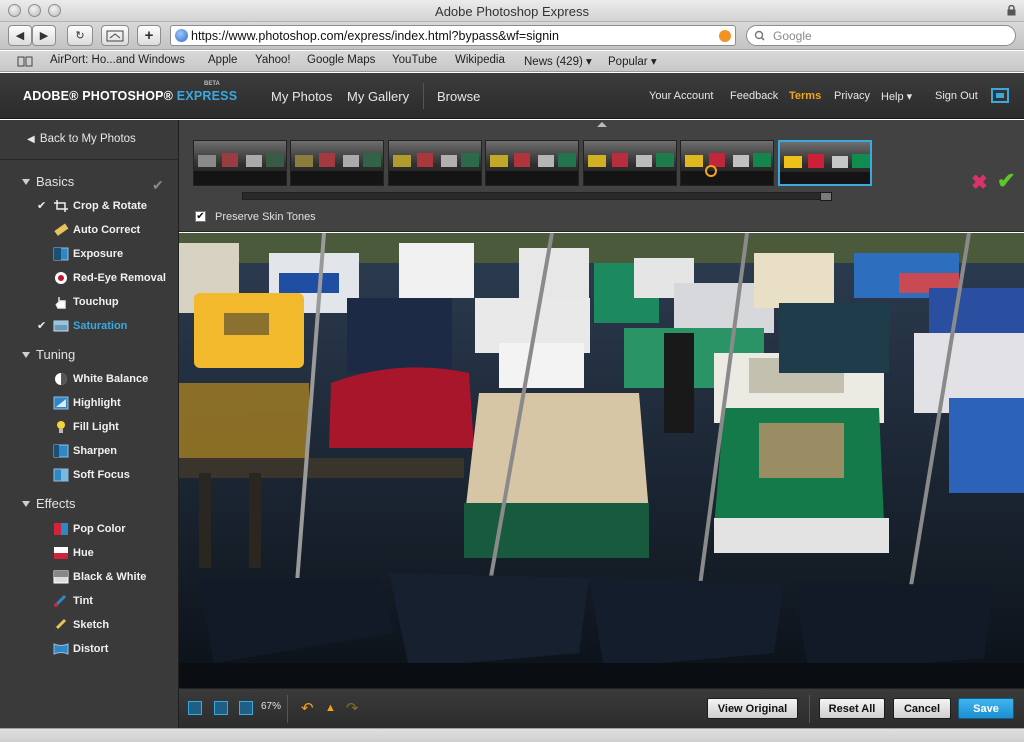 The width and height of the screenshot is (1024, 742). I want to click on section-title: Effects, so click(56, 503).